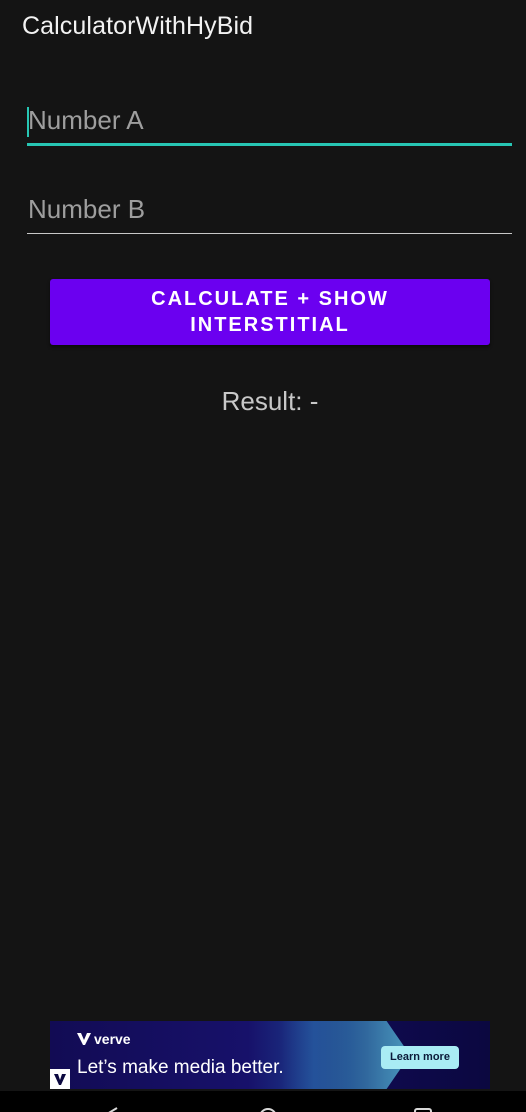 This screenshot has width=526, height=1112. What do you see at coordinates (263, 1101) in the screenshot?
I see `navigation-bar` at bounding box center [263, 1101].